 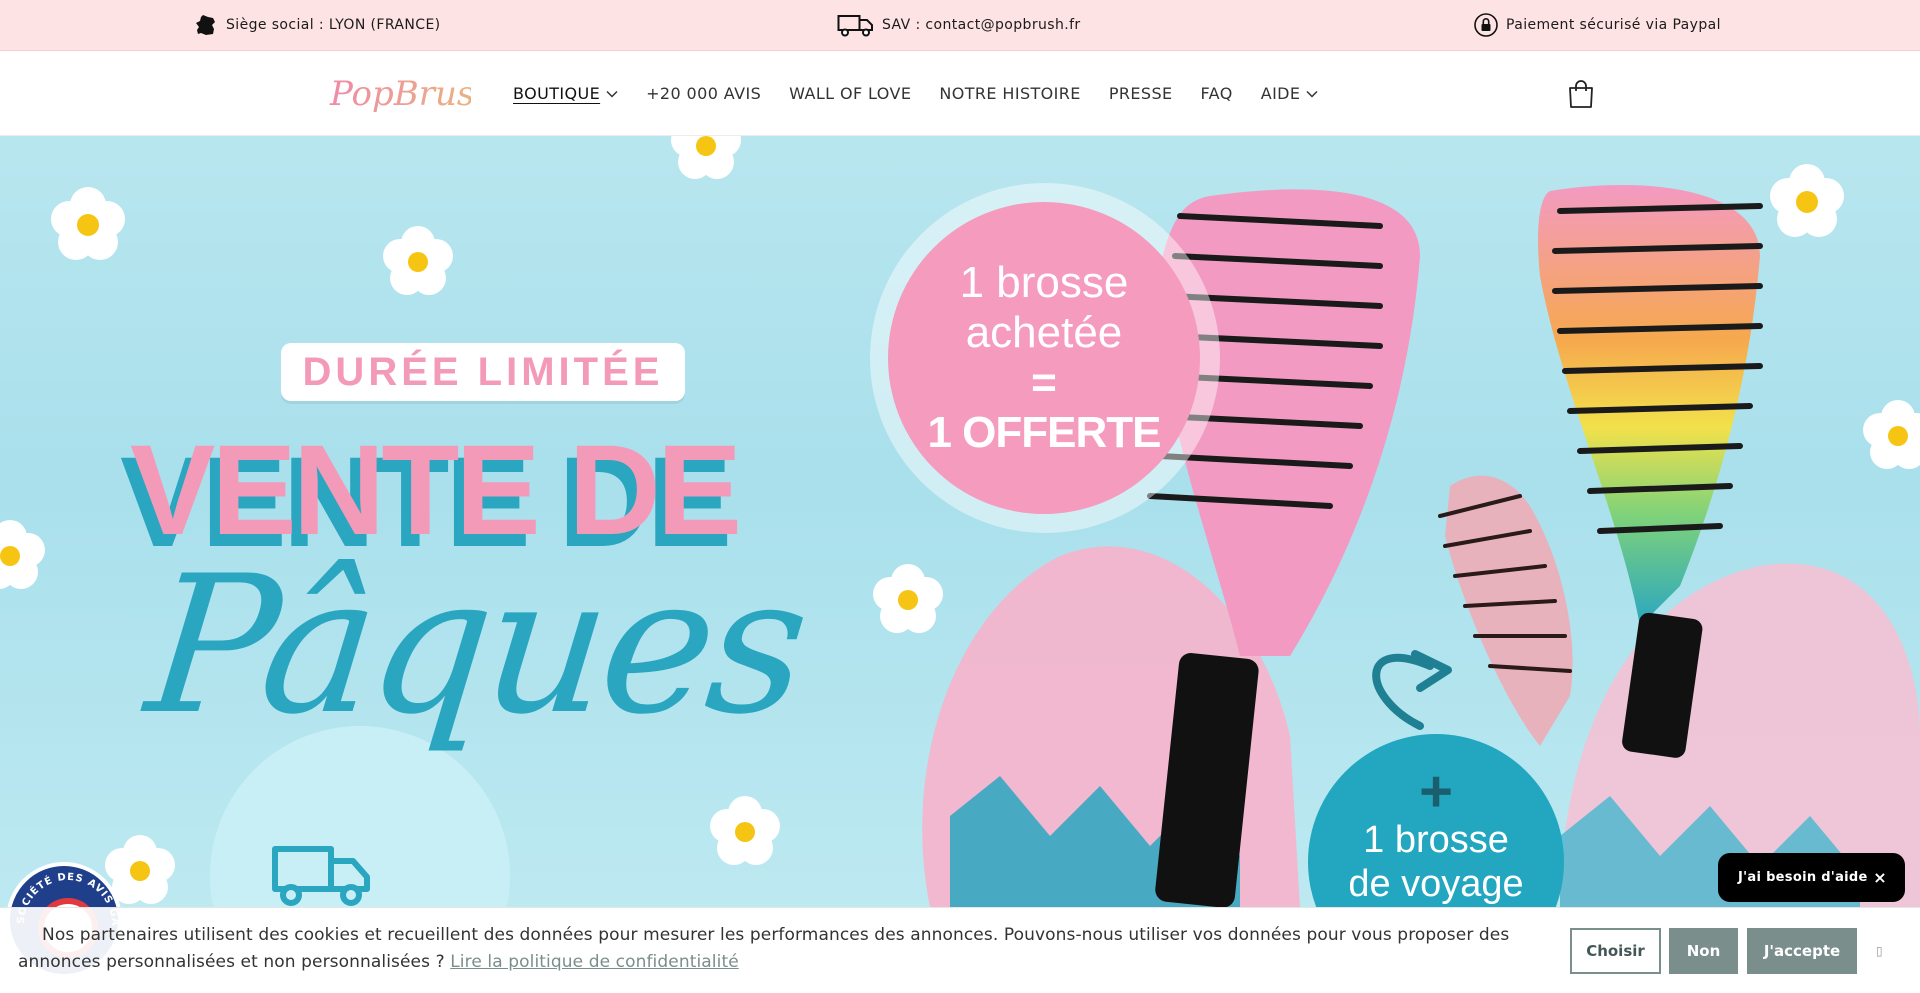 I want to click on nav-label: FAQ, so click(x=1216, y=93).